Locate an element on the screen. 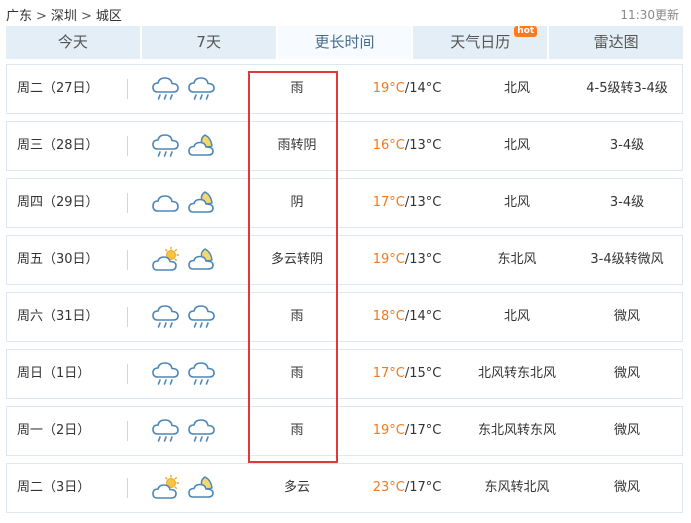 This screenshot has height=523, width=691. tab-label: 今天 is located at coordinates (72, 42).